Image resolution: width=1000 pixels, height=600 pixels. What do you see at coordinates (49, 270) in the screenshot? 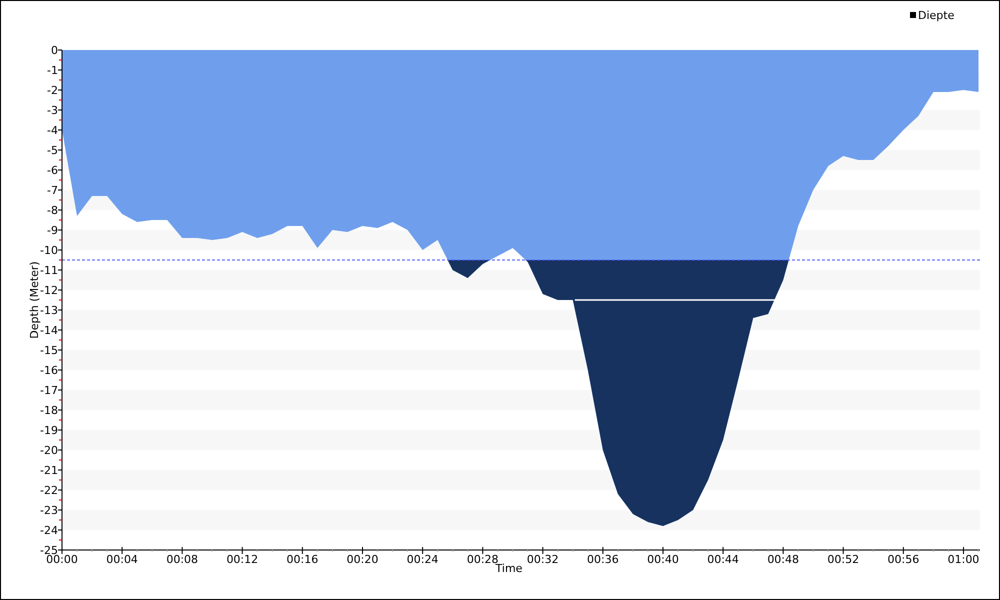
I see `y-tick-label: -11` at bounding box center [49, 270].